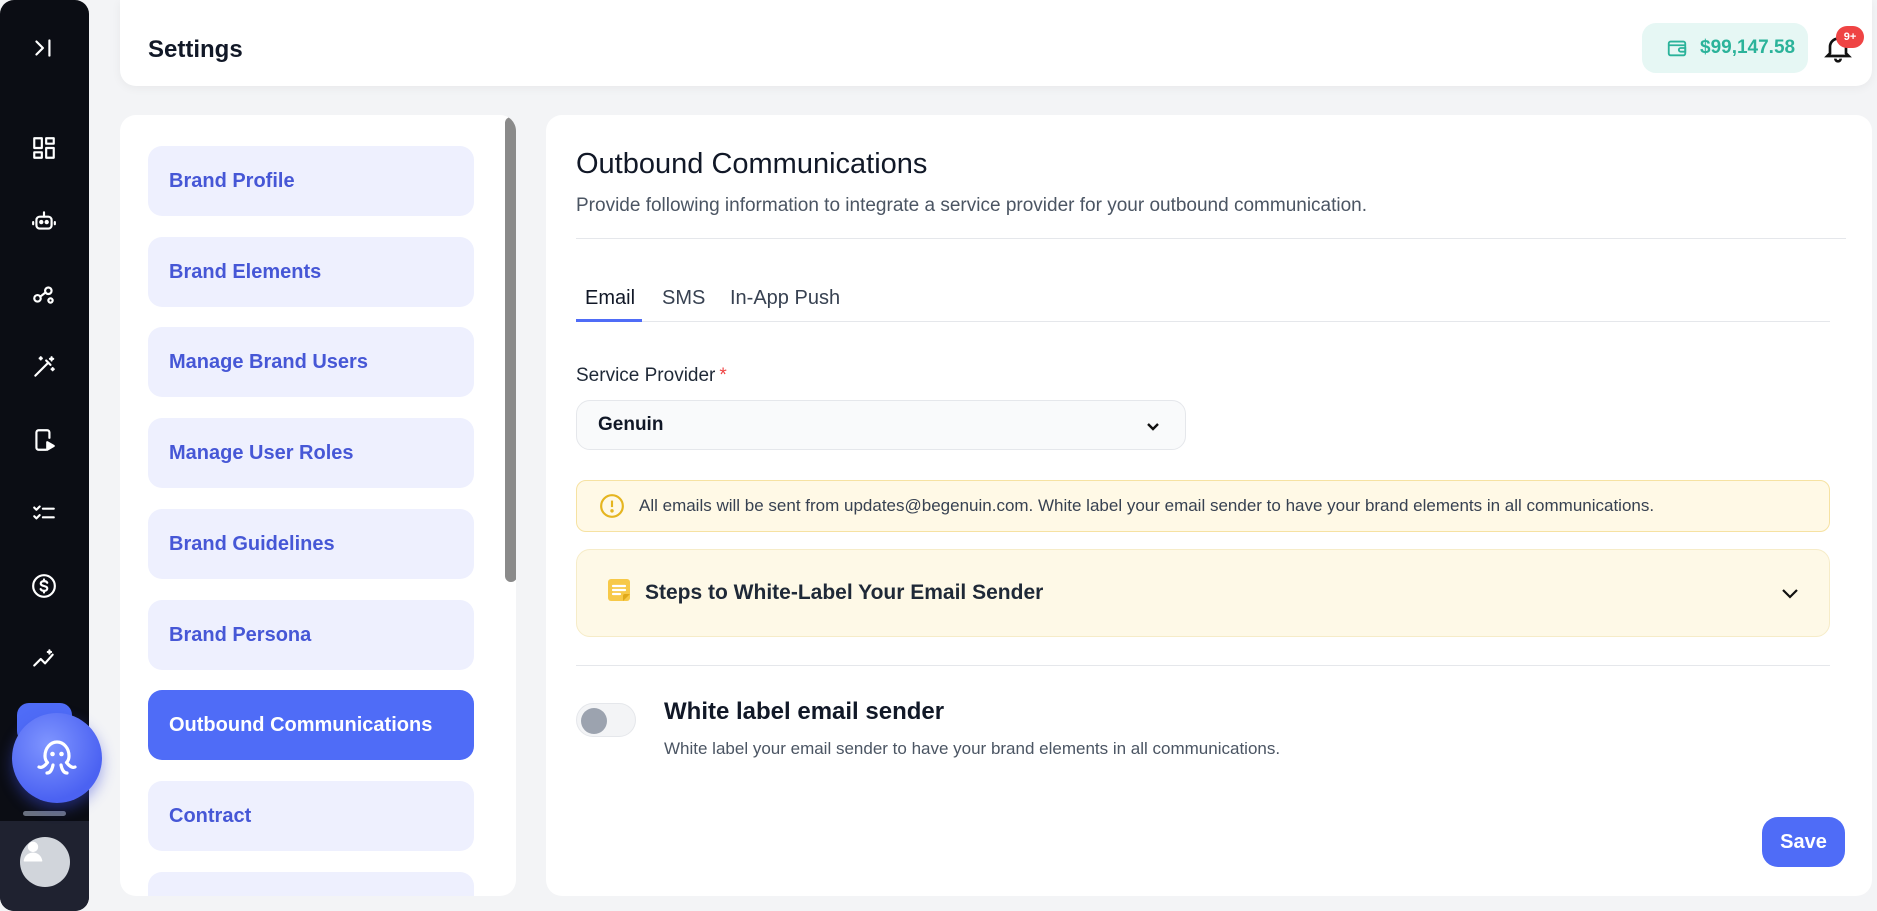 This screenshot has height=911, width=1877. Describe the element at coordinates (1203, 593) in the screenshot. I see `white-label-steps-accordion: Steps to White-Label Your Email Sender` at that location.